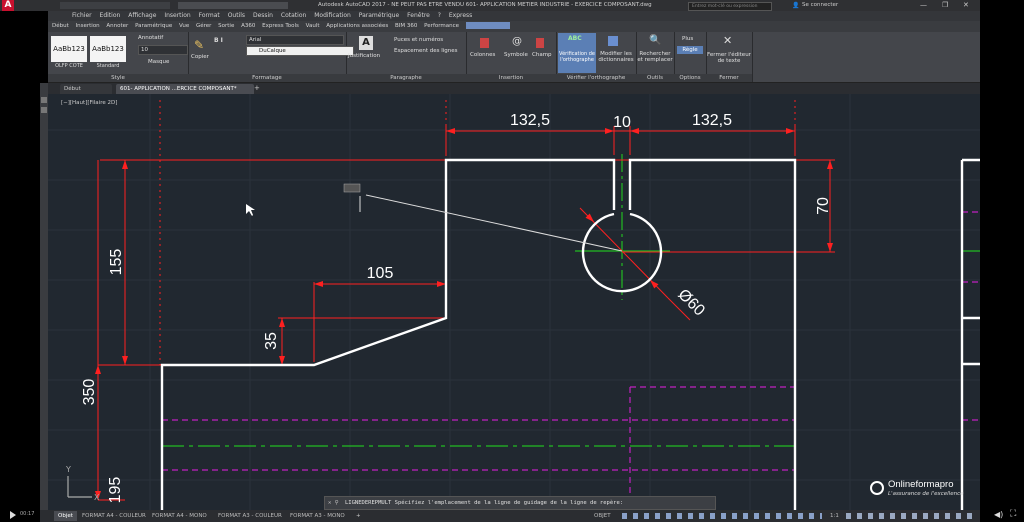 This screenshot has height=522, width=1024. Describe the element at coordinates (185, 89) in the screenshot. I see `doc-tab-active: 601- APPLICATION ...ERCICE COMPOSANT*` at that location.